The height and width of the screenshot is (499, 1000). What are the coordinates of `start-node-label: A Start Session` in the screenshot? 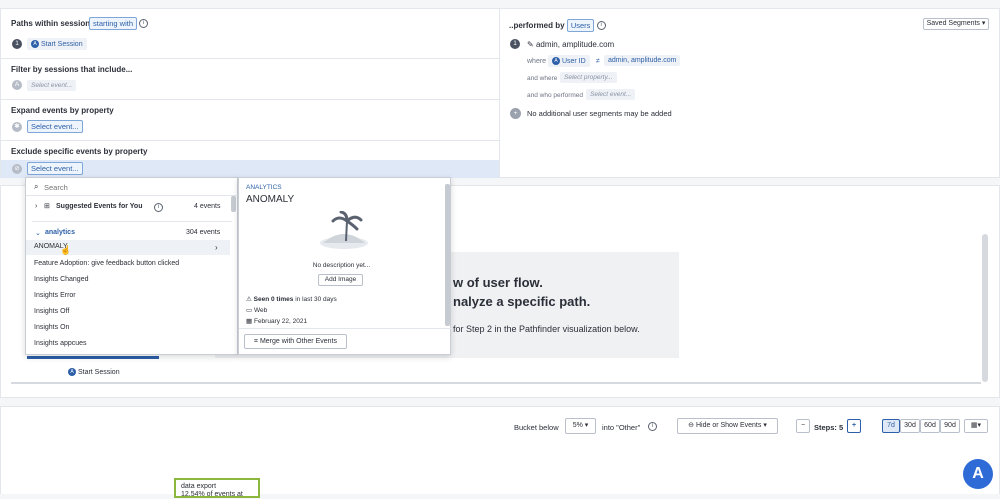 It's located at (94, 372).